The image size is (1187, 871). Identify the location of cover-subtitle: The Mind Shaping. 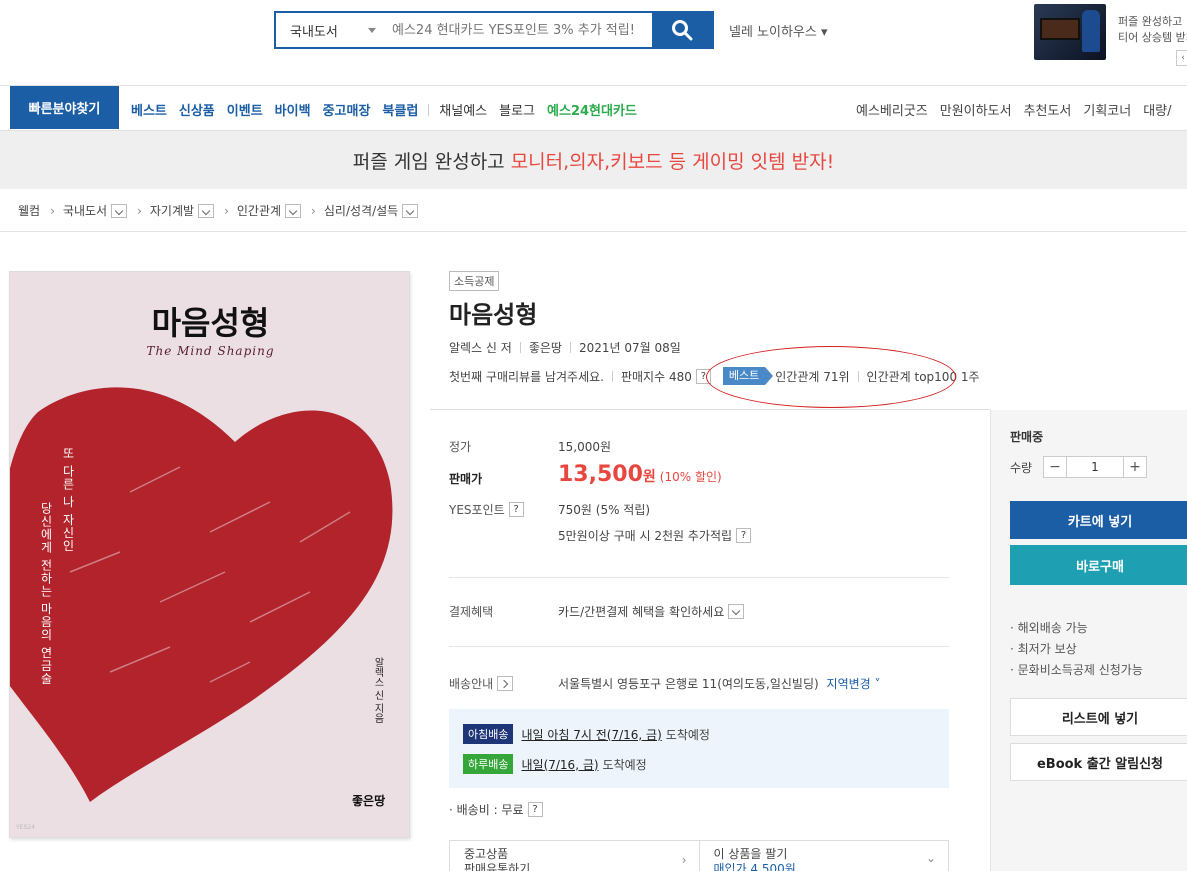
(210, 351).